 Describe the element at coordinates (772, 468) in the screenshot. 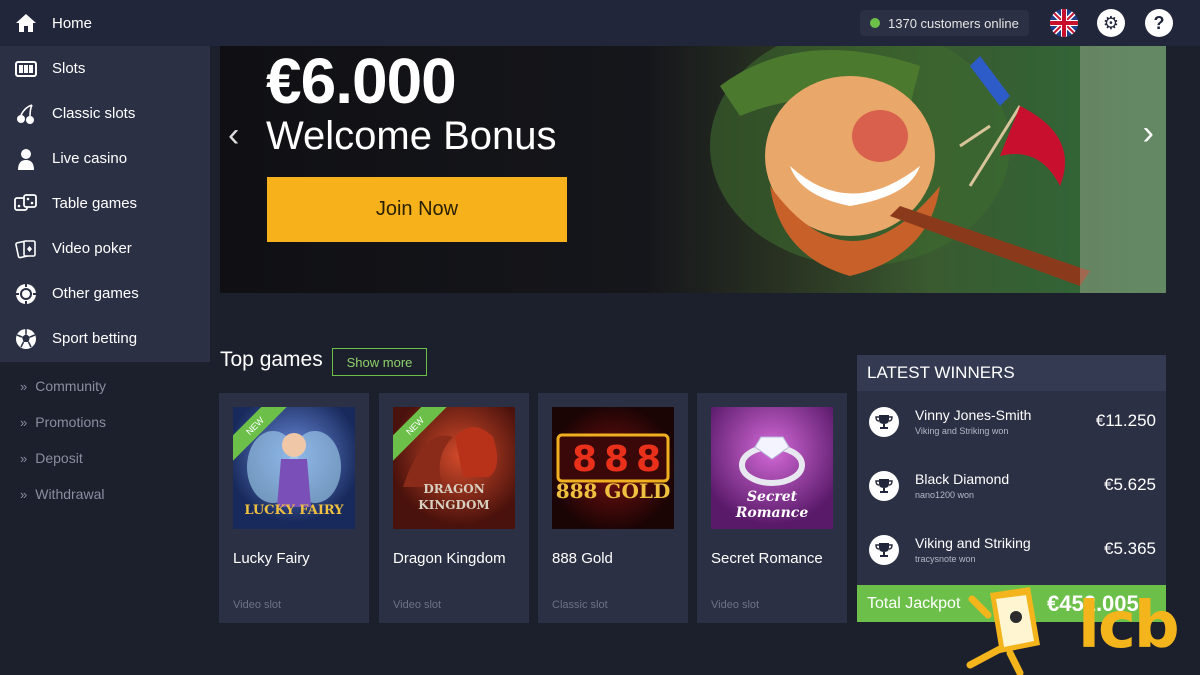

I see `game-thumbnail: Secret Romance` at that location.